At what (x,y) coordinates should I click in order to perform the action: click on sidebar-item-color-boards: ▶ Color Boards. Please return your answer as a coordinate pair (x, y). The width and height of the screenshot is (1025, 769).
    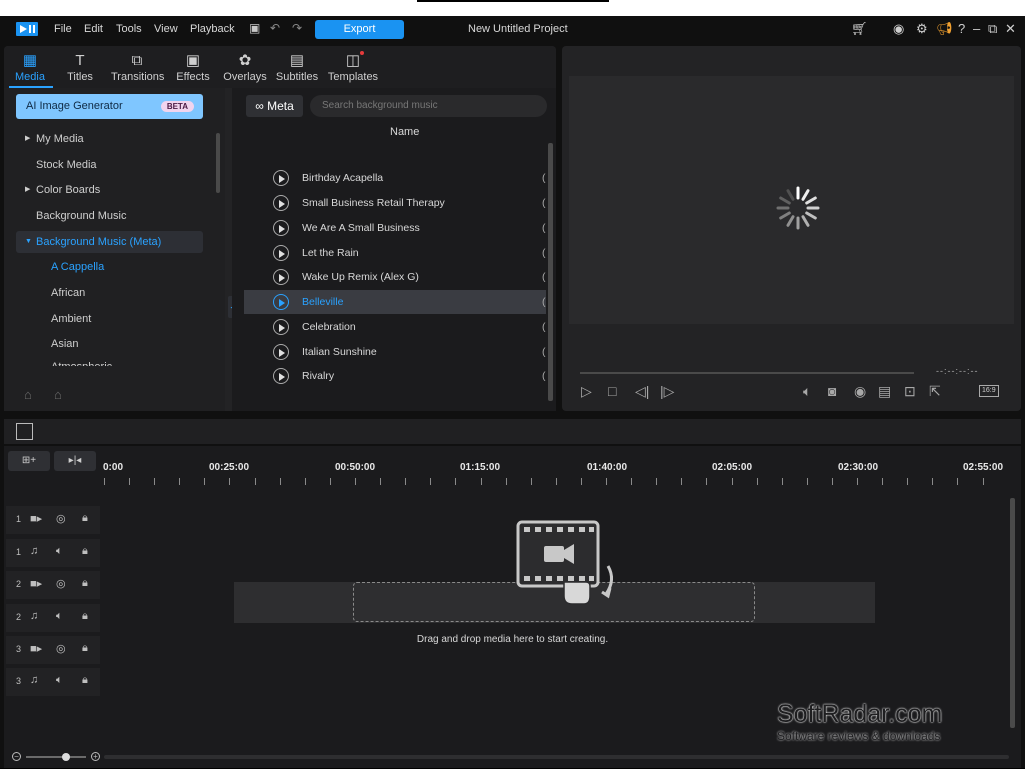
    Looking at the image, I should click on (109, 190).